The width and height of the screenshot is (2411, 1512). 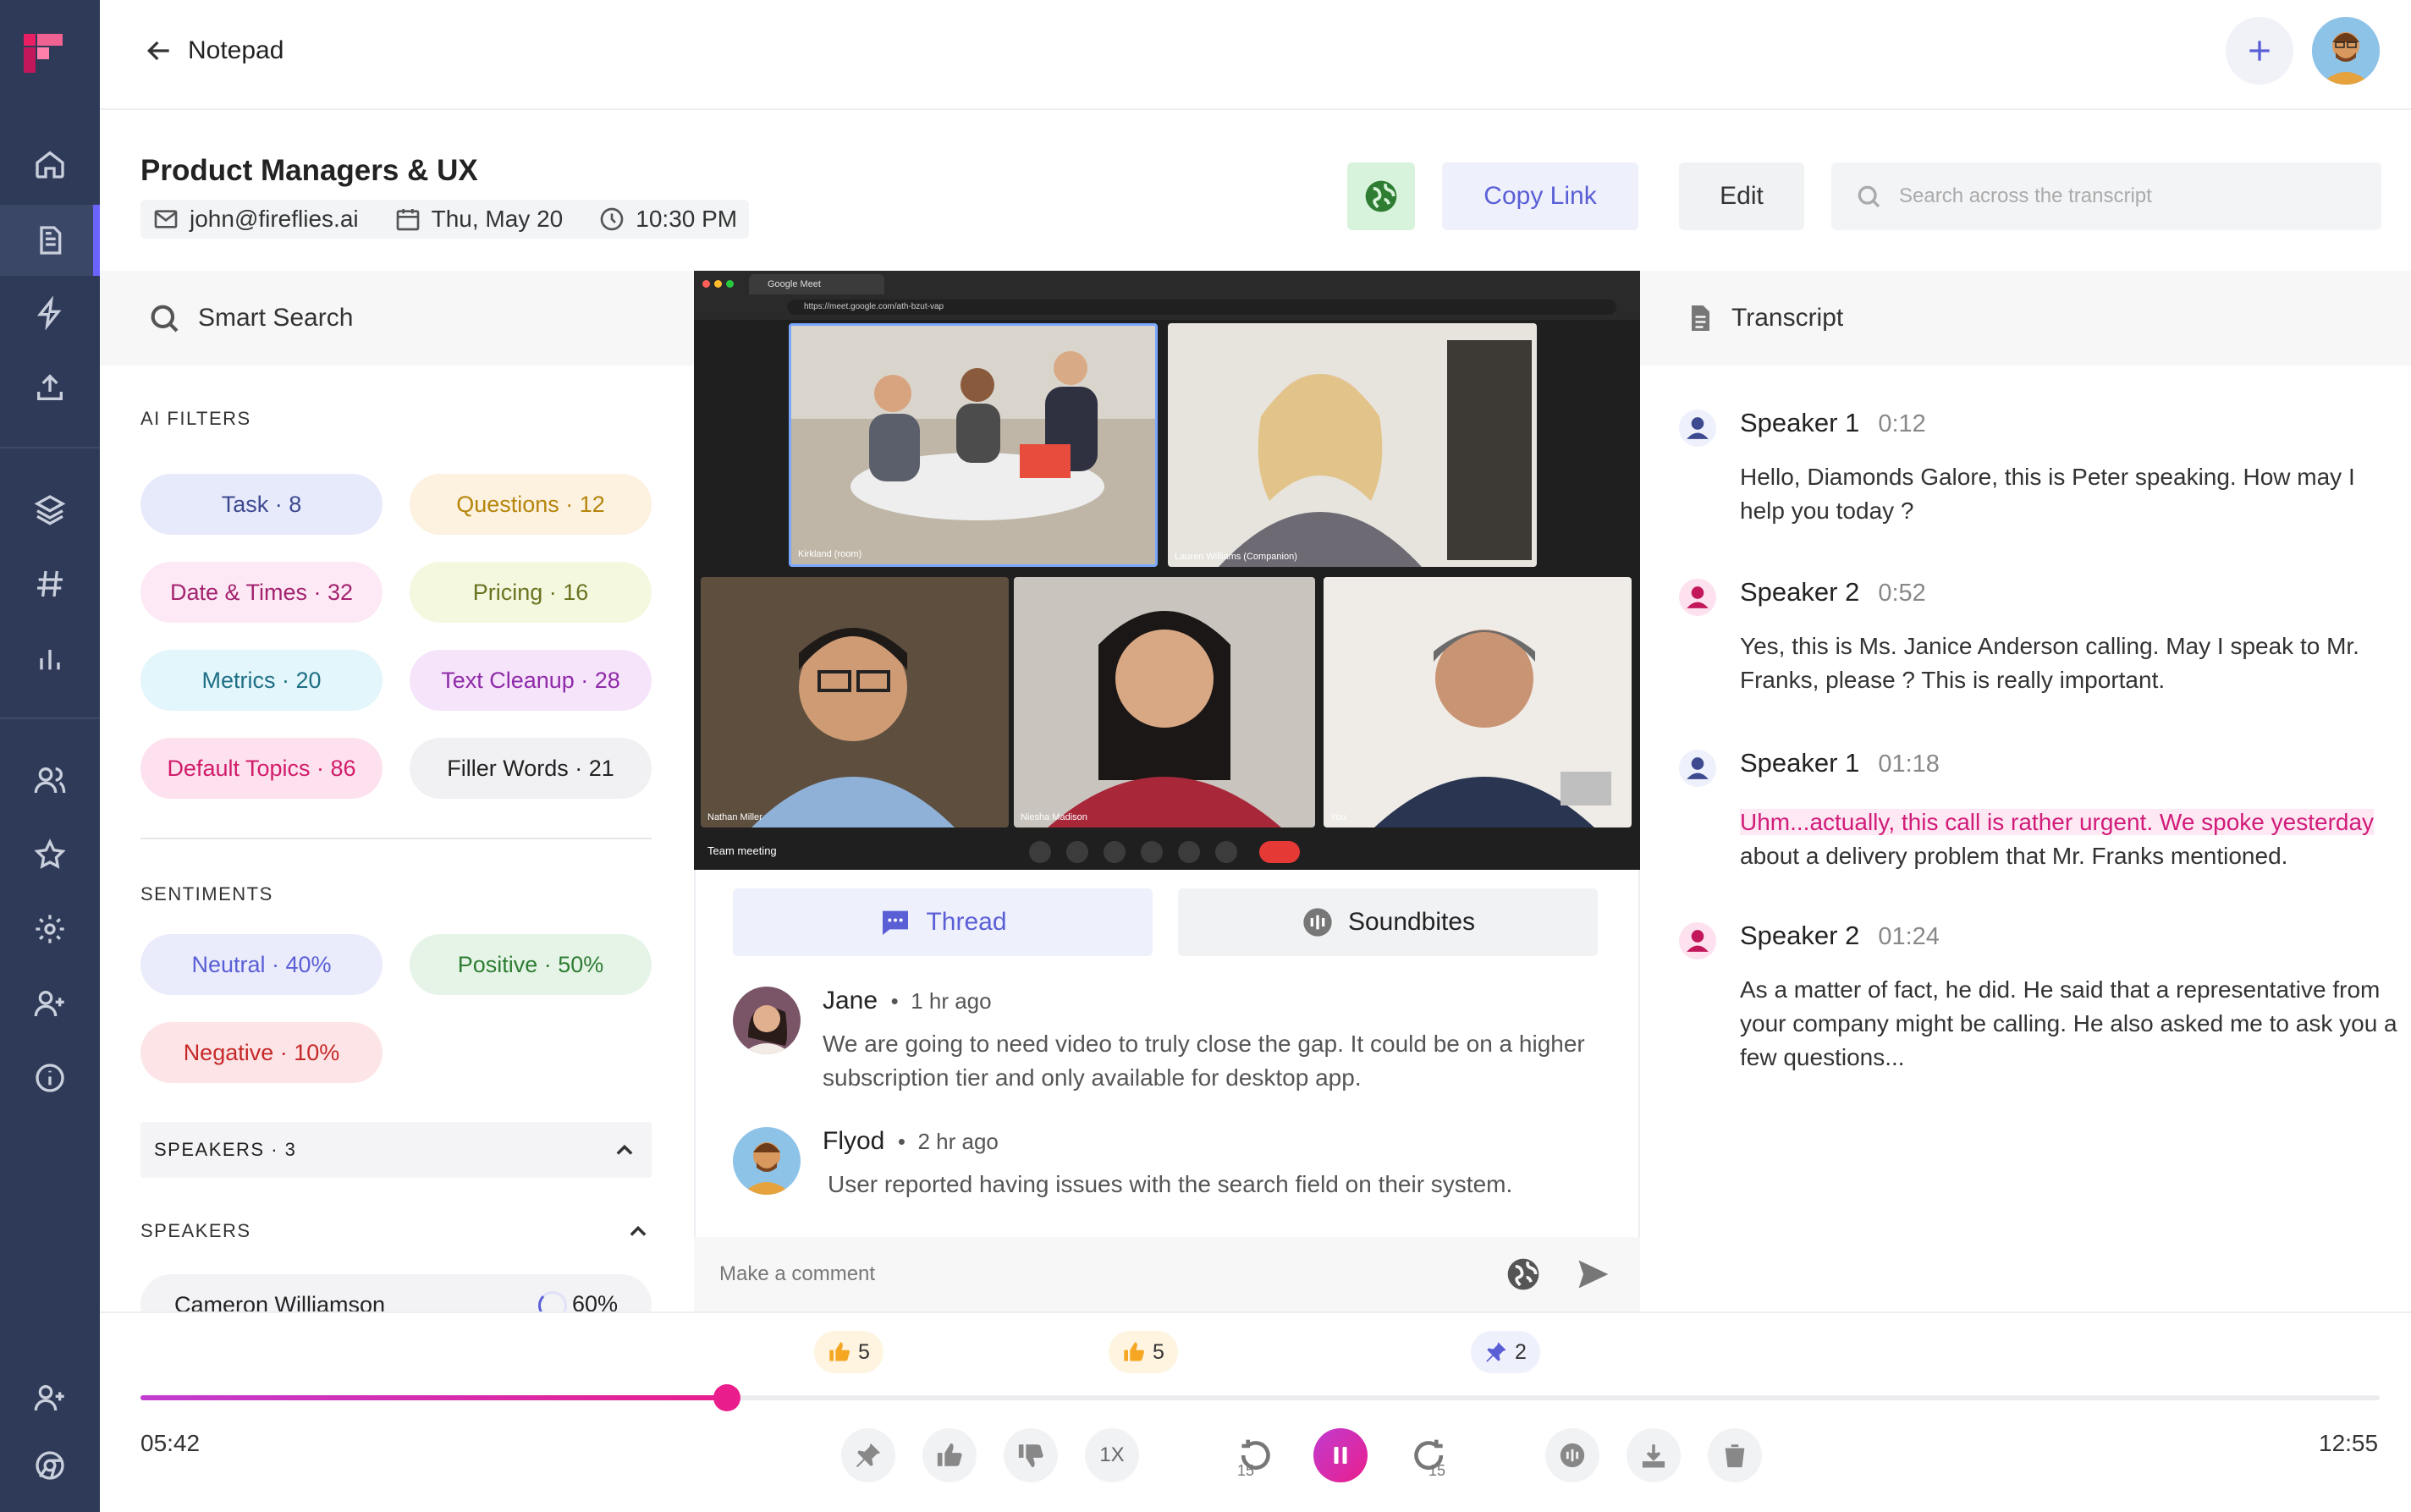 I want to click on forward-button: 15, so click(x=1430, y=1455).